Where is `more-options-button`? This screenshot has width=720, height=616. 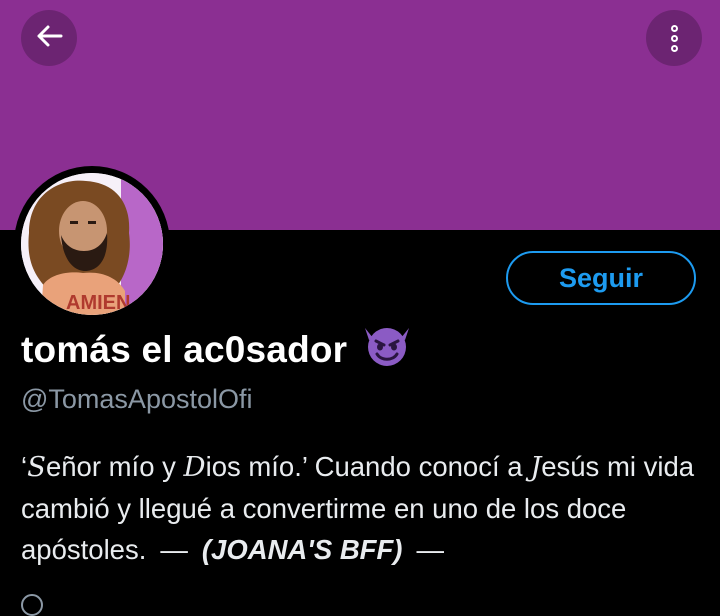 more-options-button is located at coordinates (674, 38).